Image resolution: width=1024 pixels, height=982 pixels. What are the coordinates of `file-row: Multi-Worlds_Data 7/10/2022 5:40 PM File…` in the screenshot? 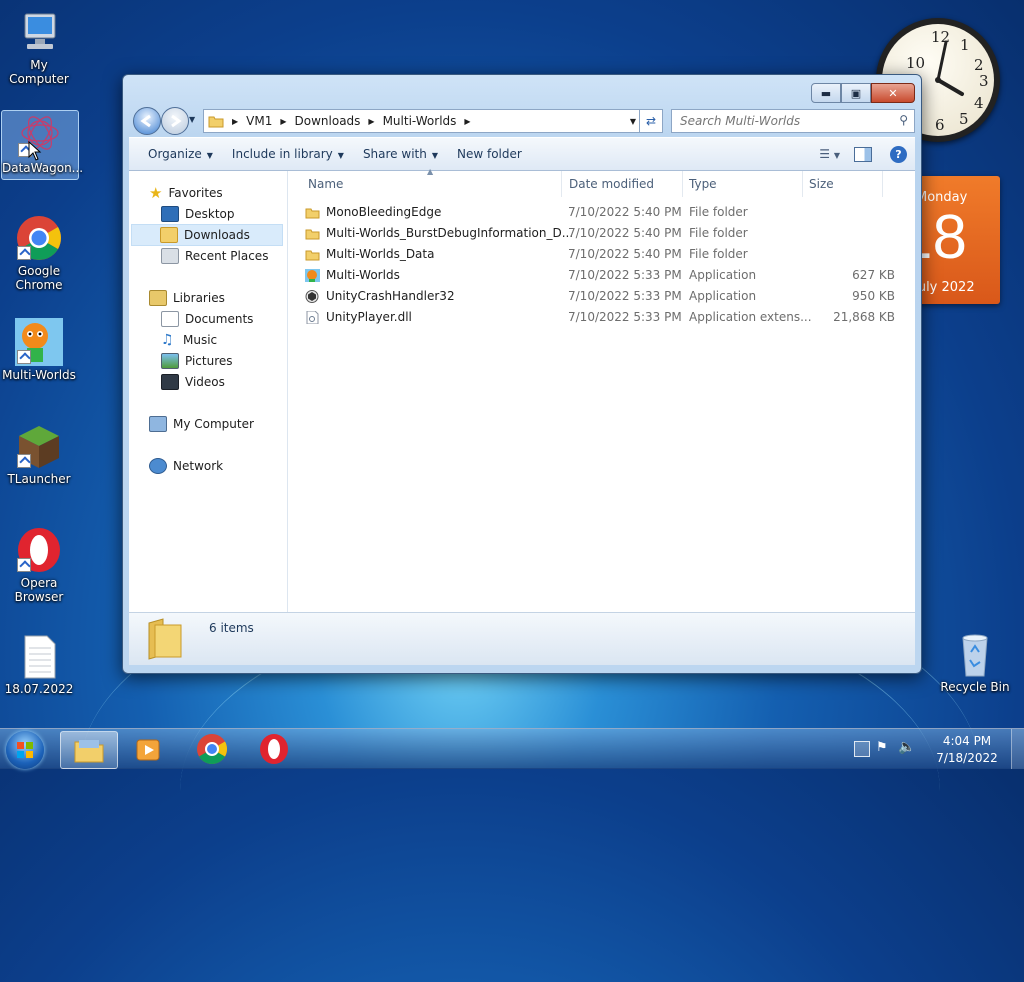 It's located at (600, 254).